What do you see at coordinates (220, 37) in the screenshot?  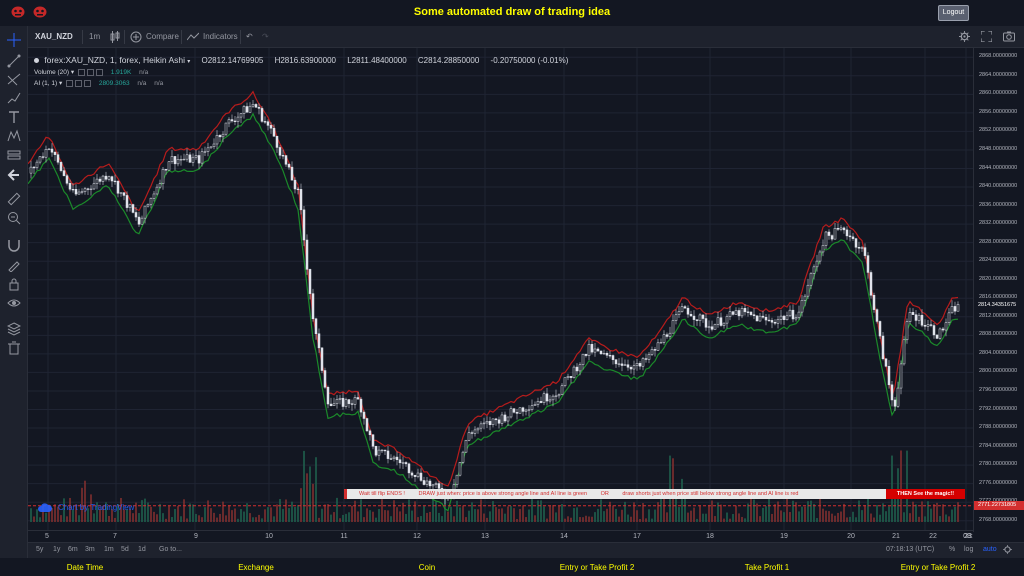 I see `indicators-button: Indicators` at bounding box center [220, 37].